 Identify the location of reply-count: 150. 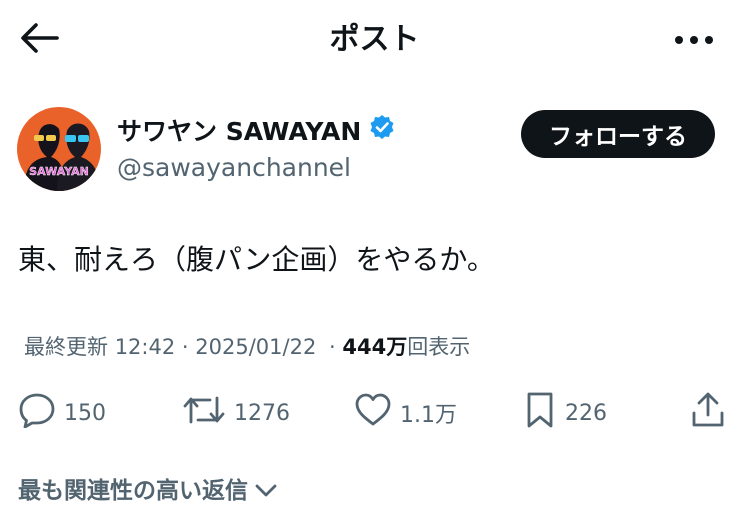
(85, 413).